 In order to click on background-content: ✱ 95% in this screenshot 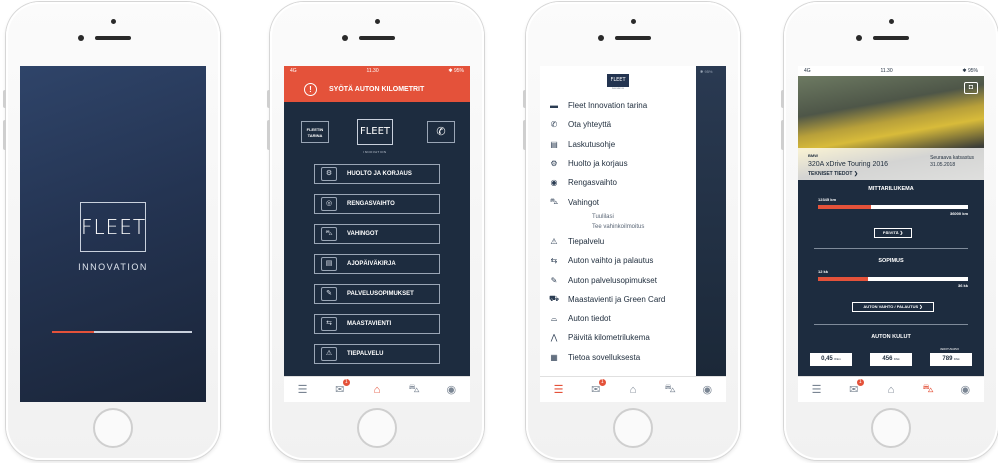, I will do `click(711, 221)`.